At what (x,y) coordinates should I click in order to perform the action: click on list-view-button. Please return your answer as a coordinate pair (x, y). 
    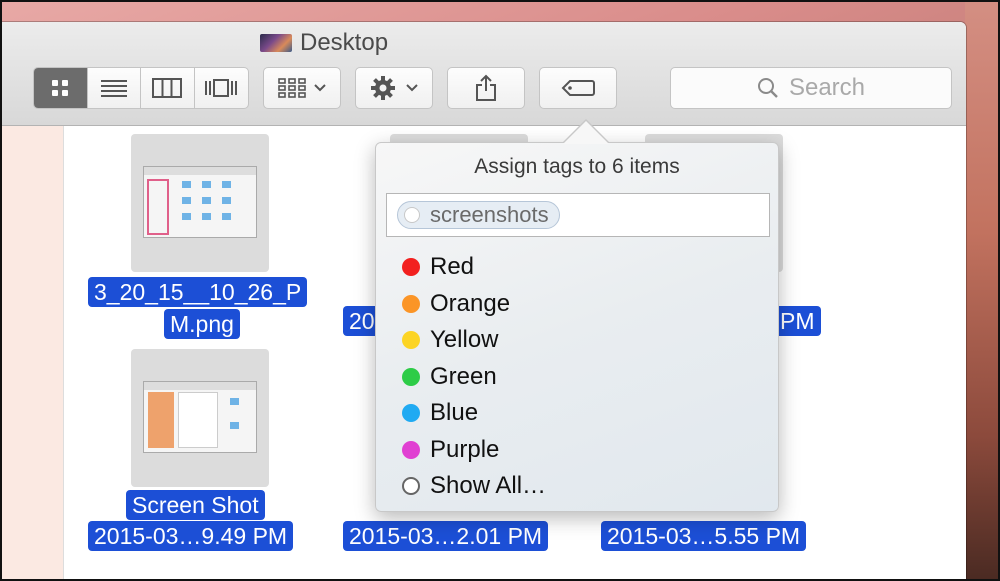
    Looking at the image, I should click on (114, 88).